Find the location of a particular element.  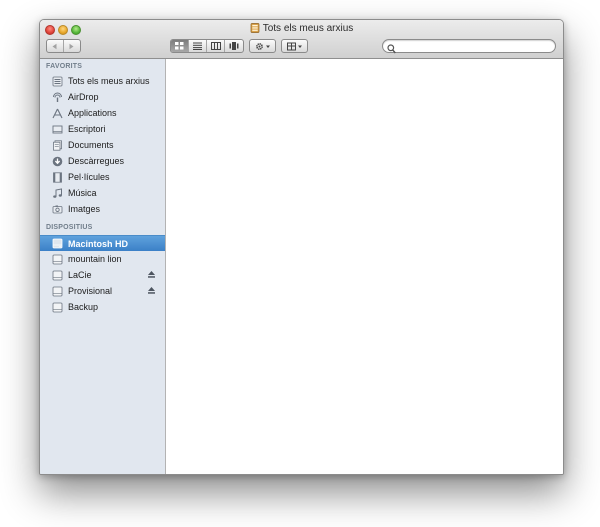

music-icon is located at coordinates (57, 193).